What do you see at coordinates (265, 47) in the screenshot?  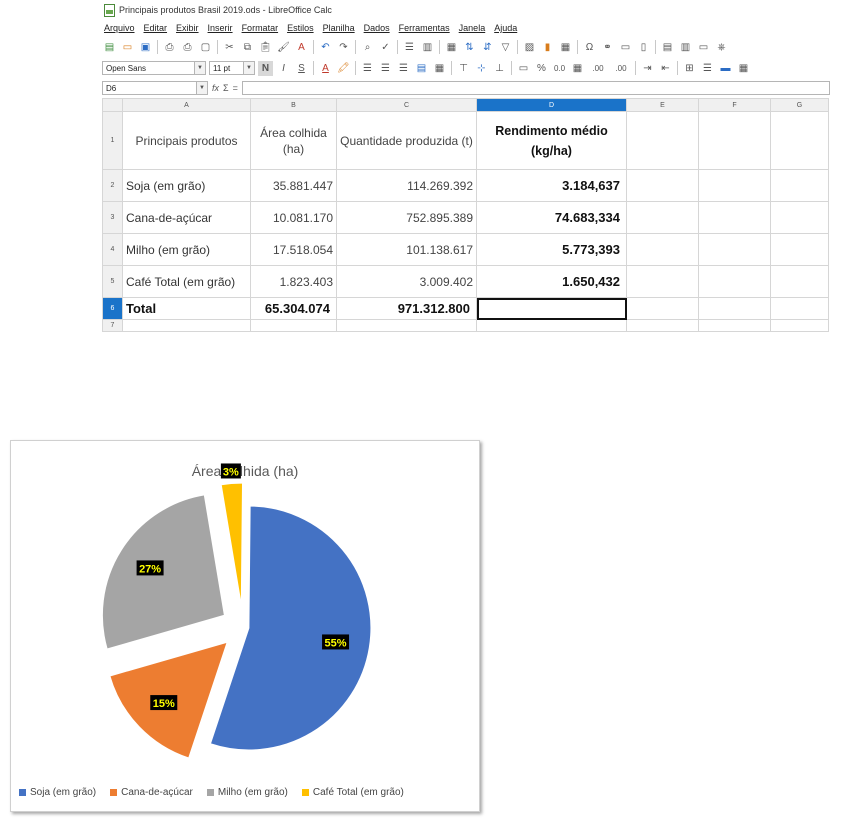 I see `paste-icon: 📋︎` at bounding box center [265, 47].